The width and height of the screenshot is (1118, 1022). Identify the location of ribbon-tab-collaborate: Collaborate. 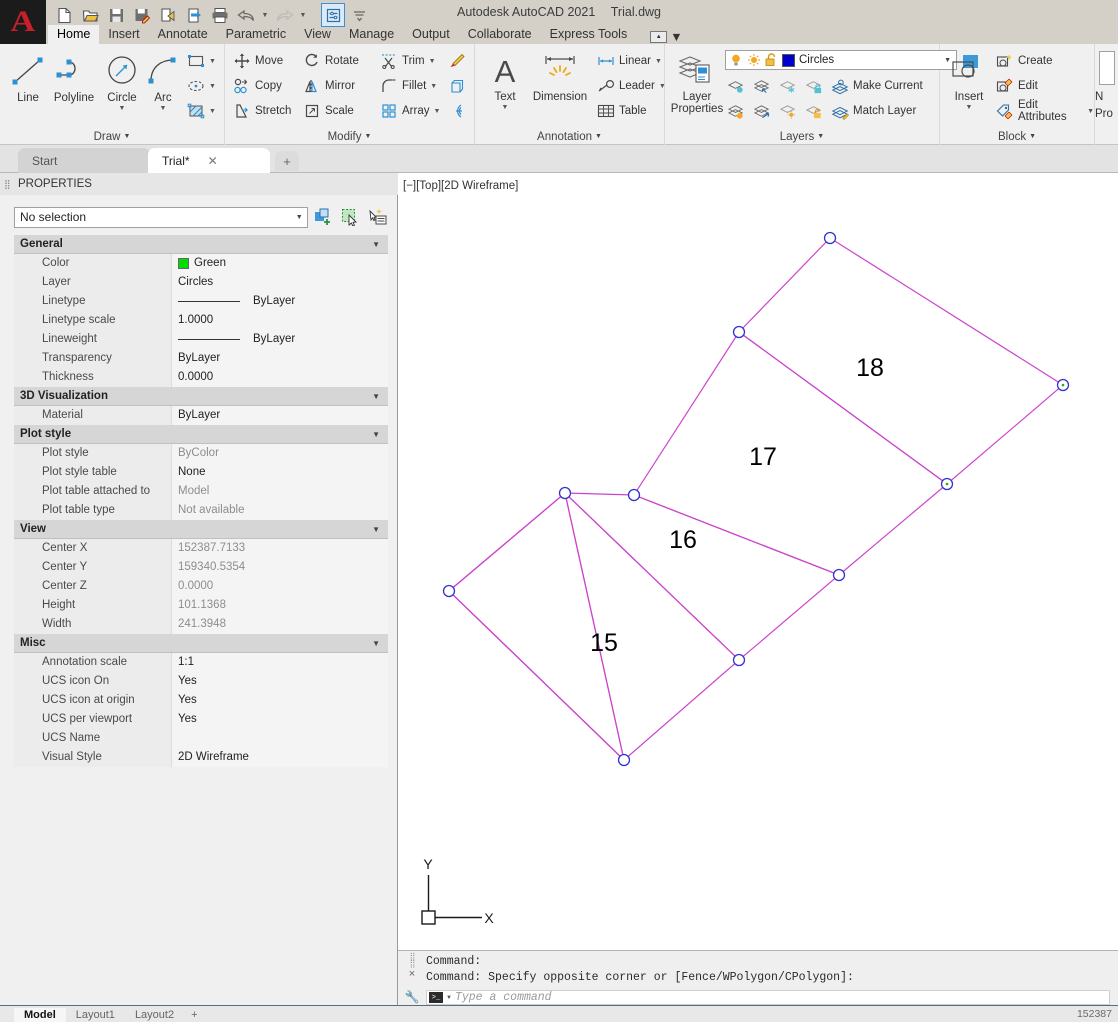
(500, 34).